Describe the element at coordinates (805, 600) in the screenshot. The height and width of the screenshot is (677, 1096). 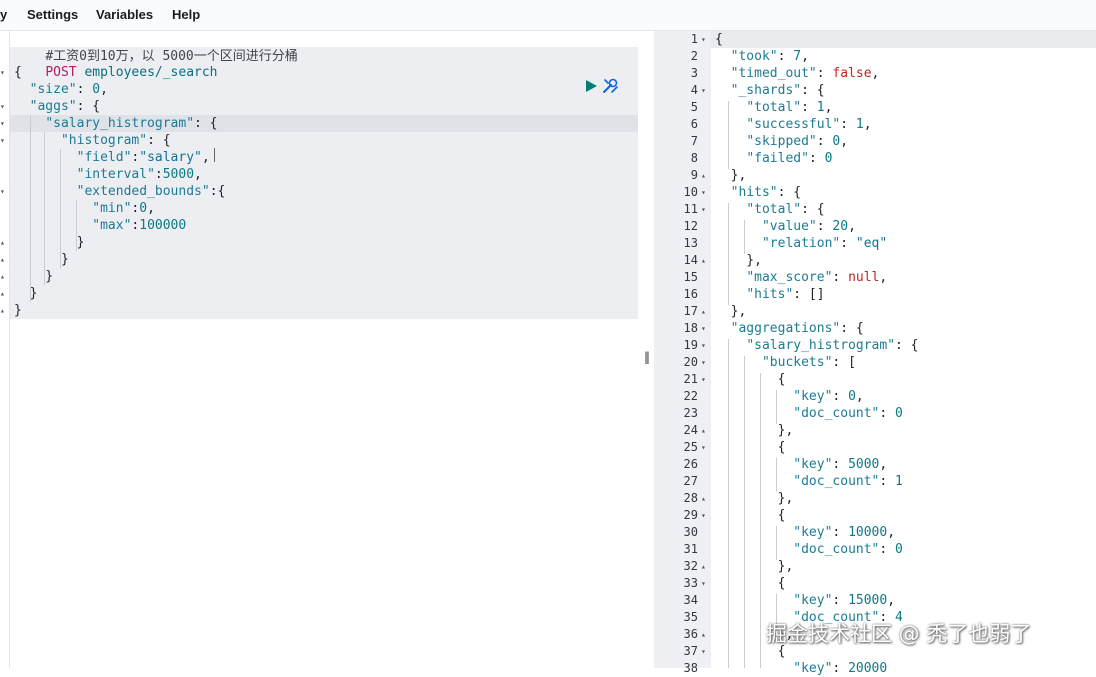
I see `response-line: "key": 15000,` at that location.